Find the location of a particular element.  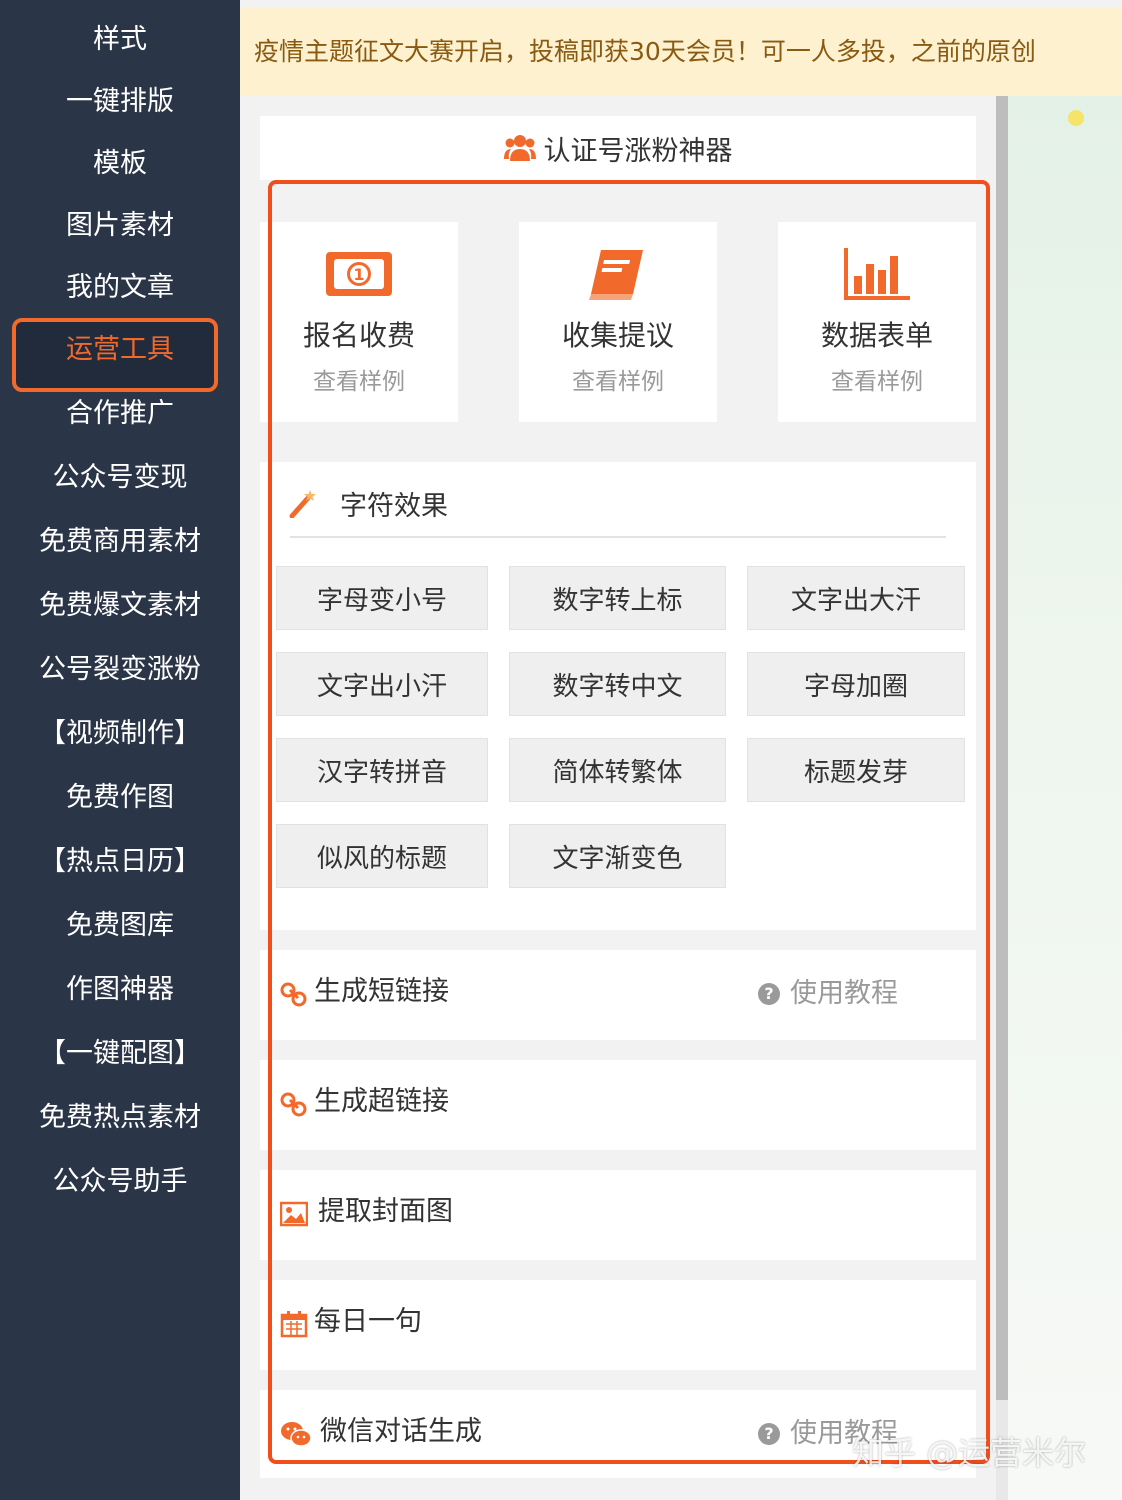

announcement-banner: 疫情主题征文大赛开启，投稿即获30天会员！可一人多投，之前的原创 is located at coordinates (681, 52).